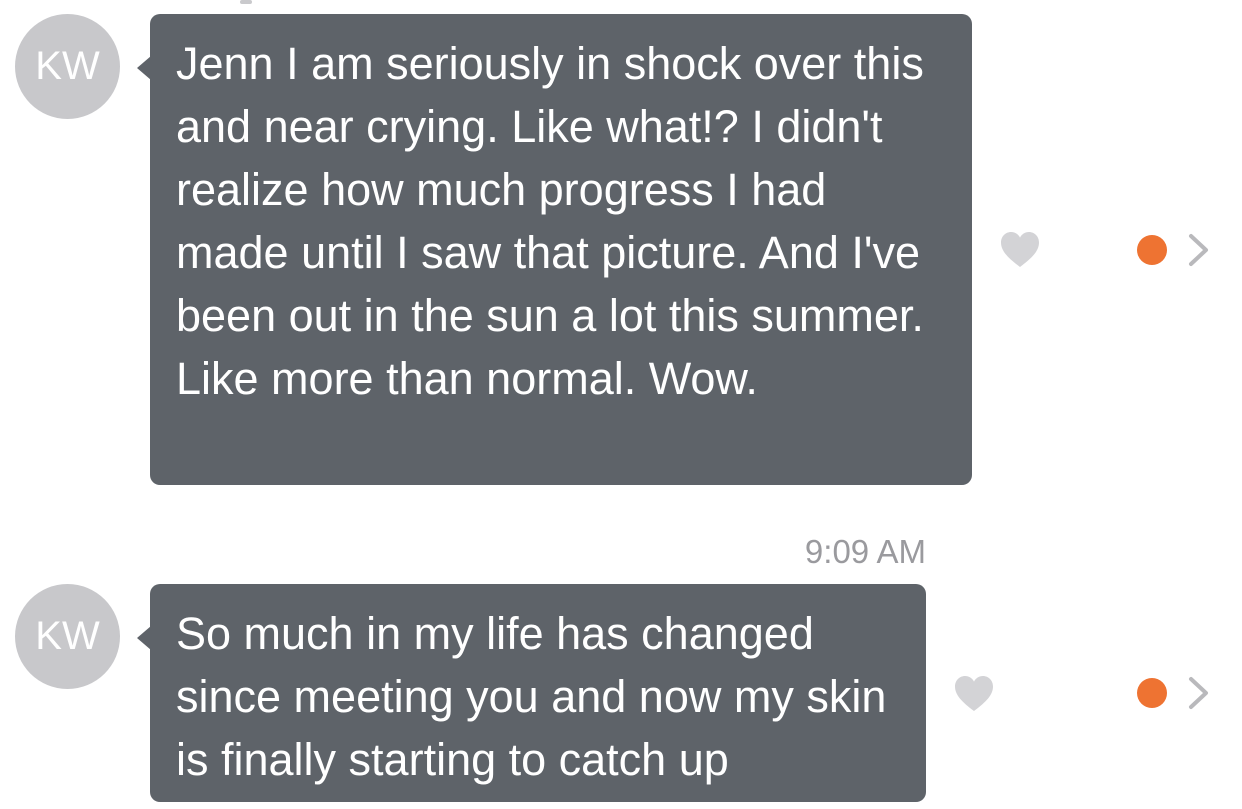 The image size is (1242, 809). What do you see at coordinates (245, 3) in the screenshot?
I see `cropped-text-fragment` at bounding box center [245, 3].